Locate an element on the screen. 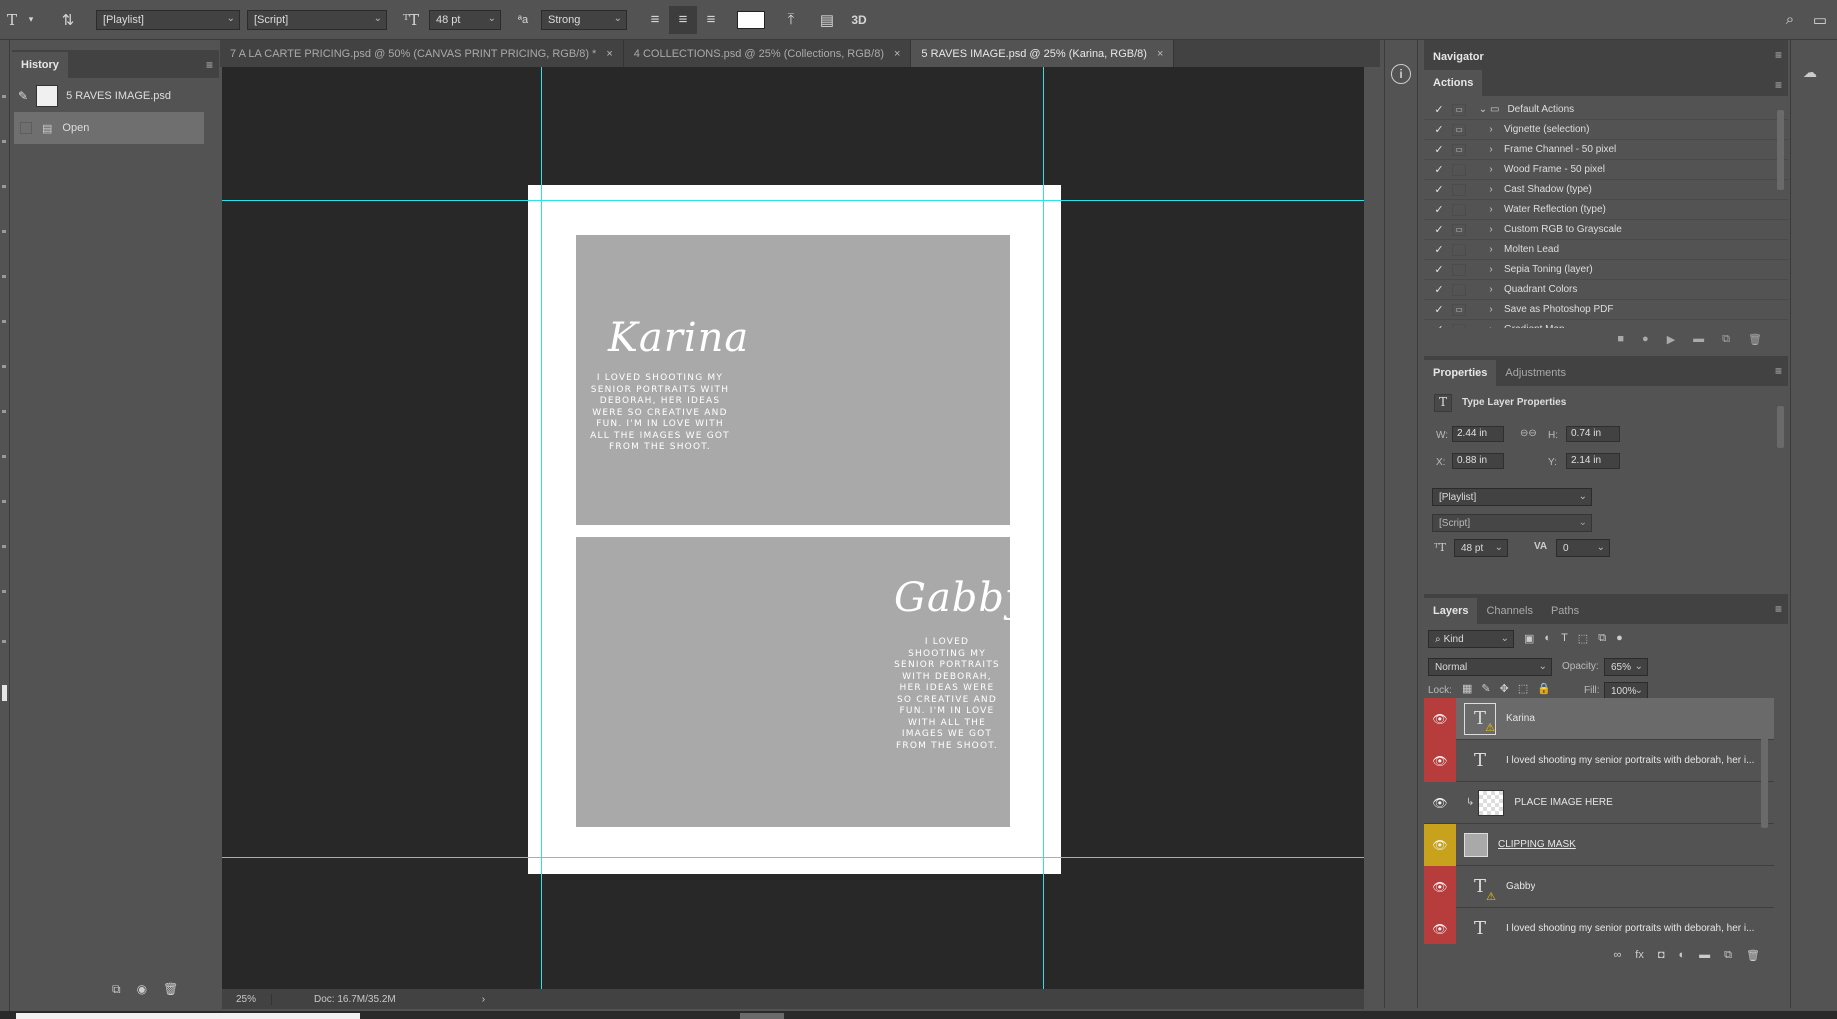 This screenshot has width=1837, height=1019. libraries-icon: ☁ is located at coordinates (1810, 72).